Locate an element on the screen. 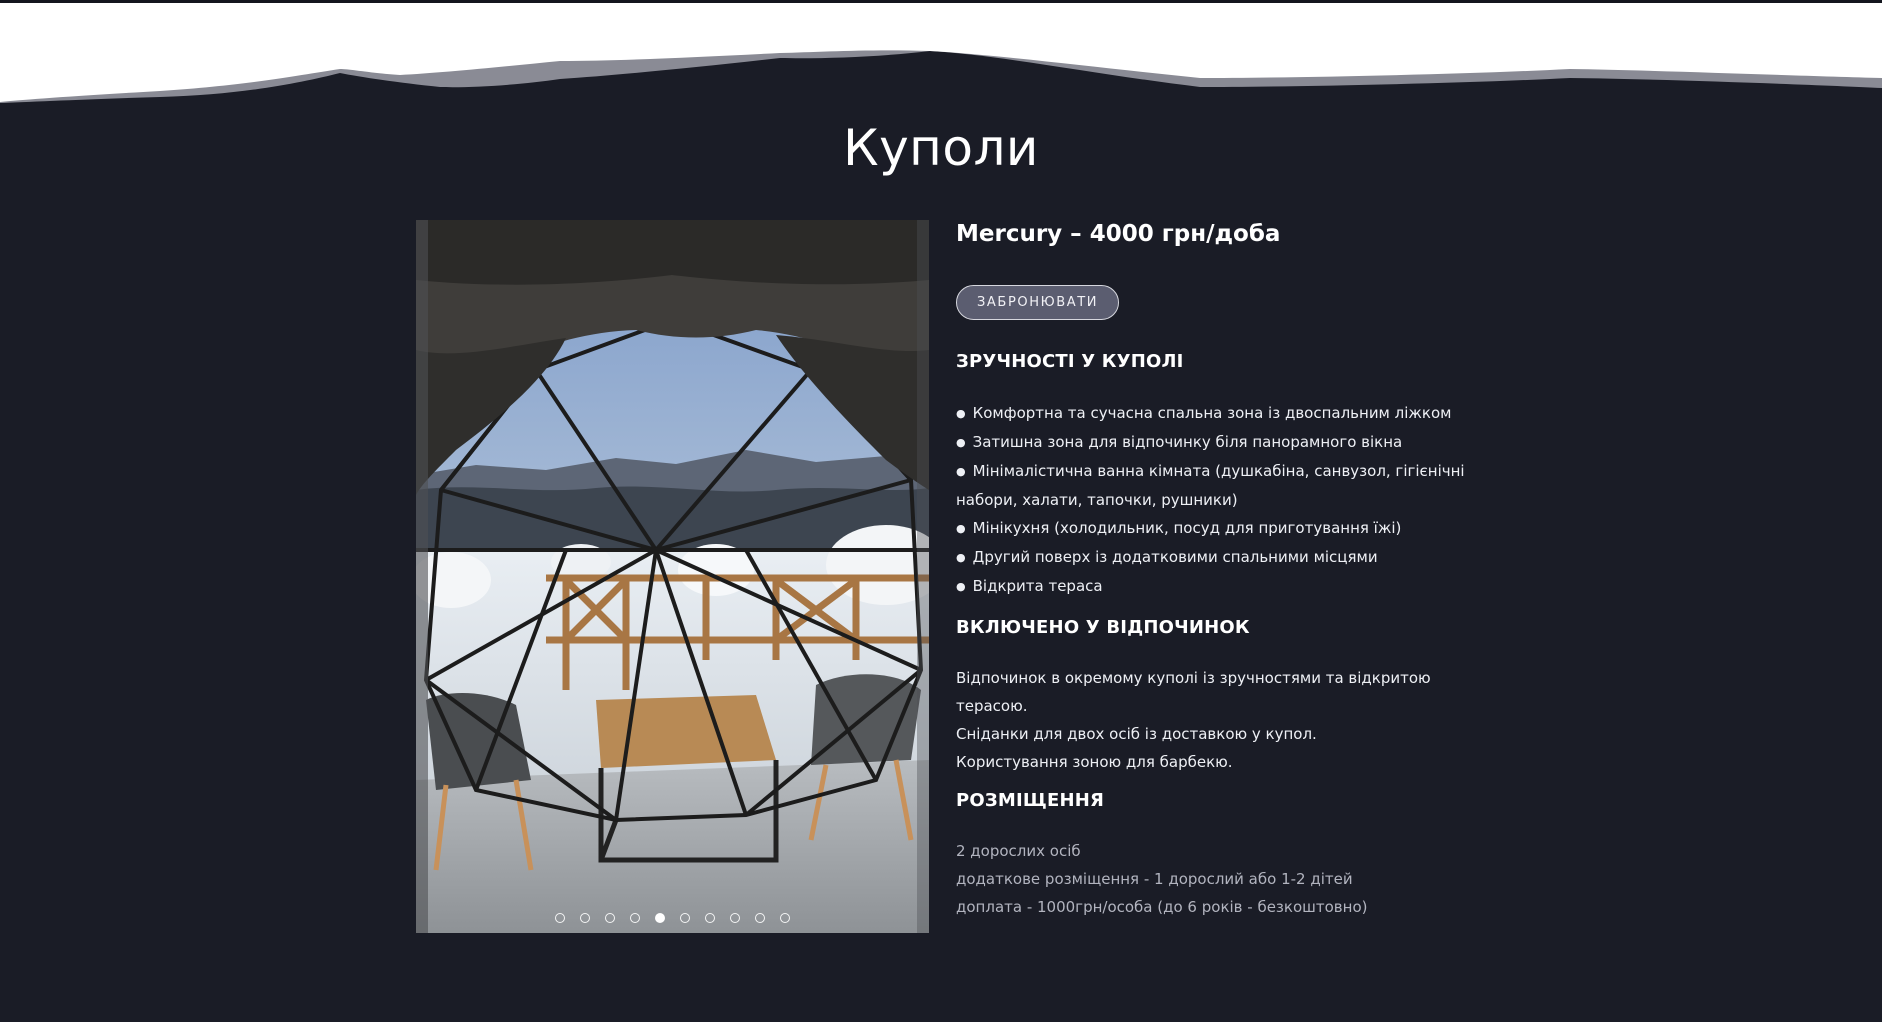 The width and height of the screenshot is (1882, 1022). room-price-title: Mercury – 4000 грн/доба is located at coordinates (1118, 234).